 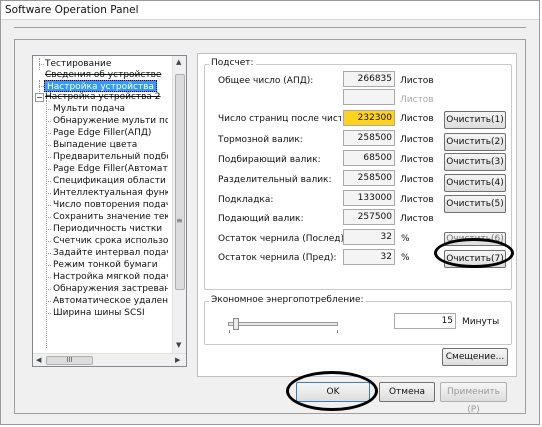 What do you see at coordinates (110, 229) in the screenshot?
I see `tree-item-cleaning-cycle: Периодичность чистки` at bounding box center [110, 229].